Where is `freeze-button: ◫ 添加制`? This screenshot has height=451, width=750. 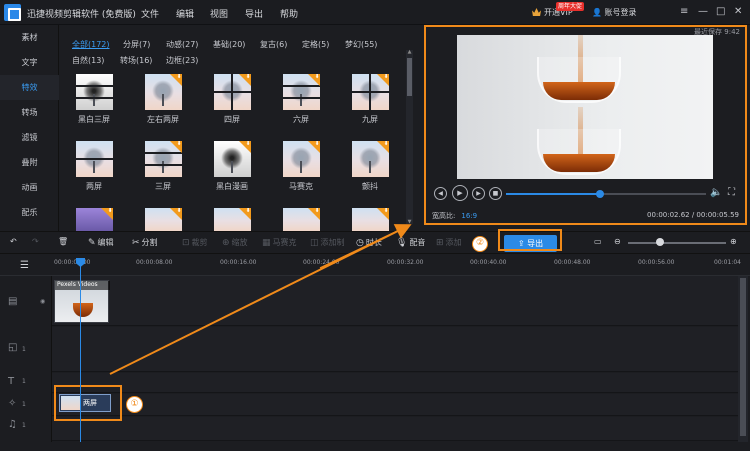
freeze-button: ◫ 添加制 is located at coordinates (327, 242).